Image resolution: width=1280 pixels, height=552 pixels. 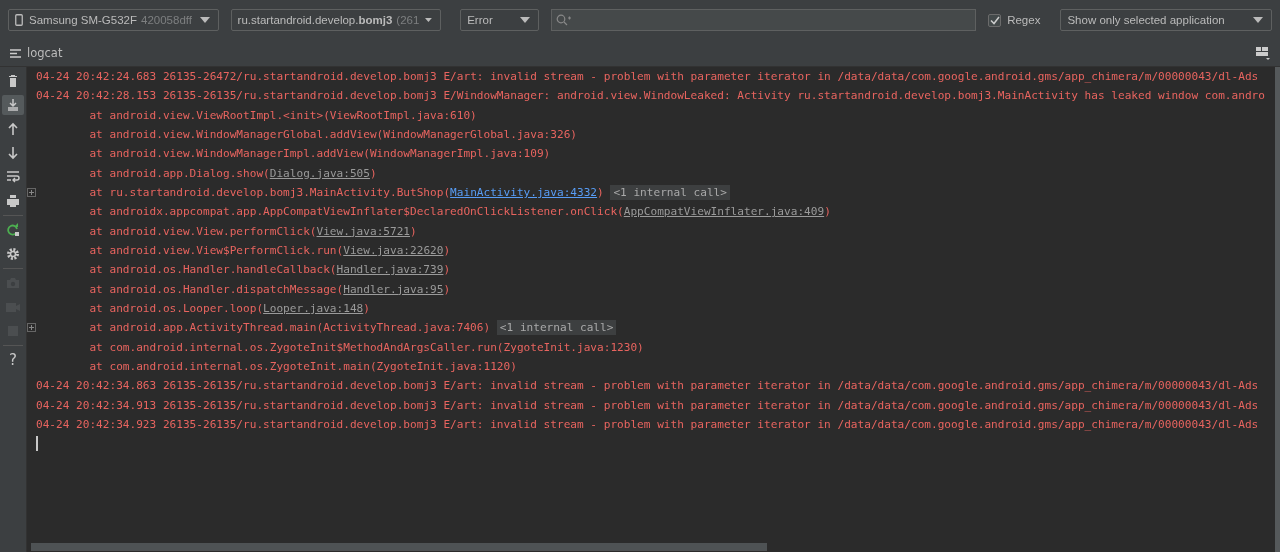 What do you see at coordinates (37, 444) in the screenshot?
I see `text-cursor` at bounding box center [37, 444].